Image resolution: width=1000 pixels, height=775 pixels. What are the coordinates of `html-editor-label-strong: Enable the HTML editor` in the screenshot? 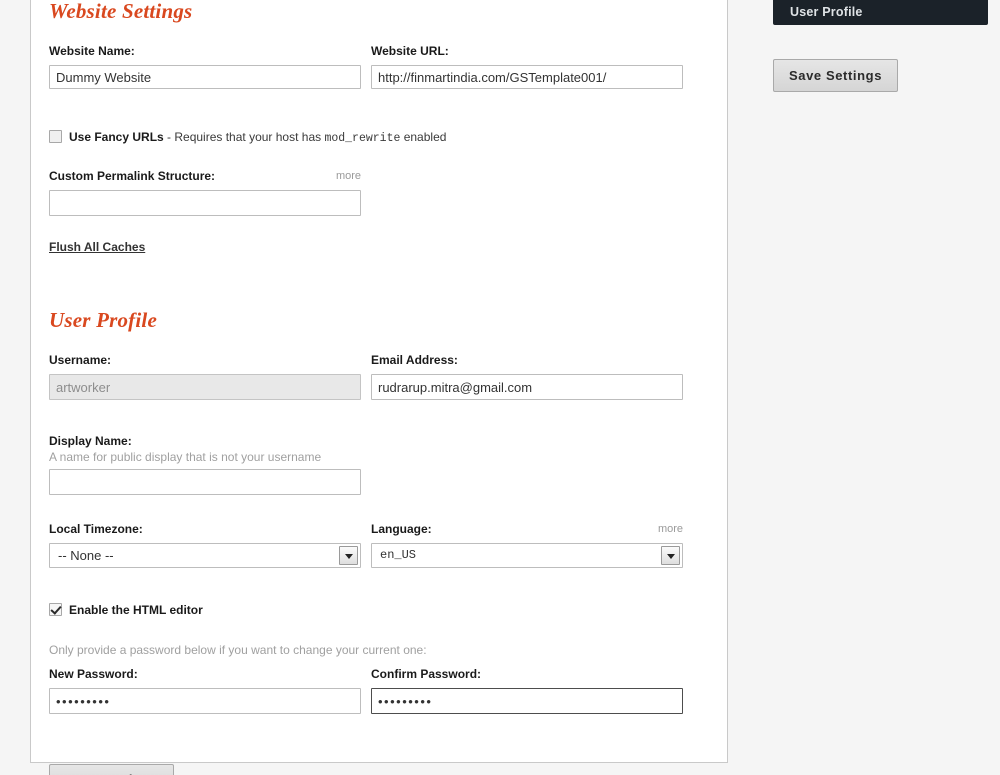 It's located at (136, 610).